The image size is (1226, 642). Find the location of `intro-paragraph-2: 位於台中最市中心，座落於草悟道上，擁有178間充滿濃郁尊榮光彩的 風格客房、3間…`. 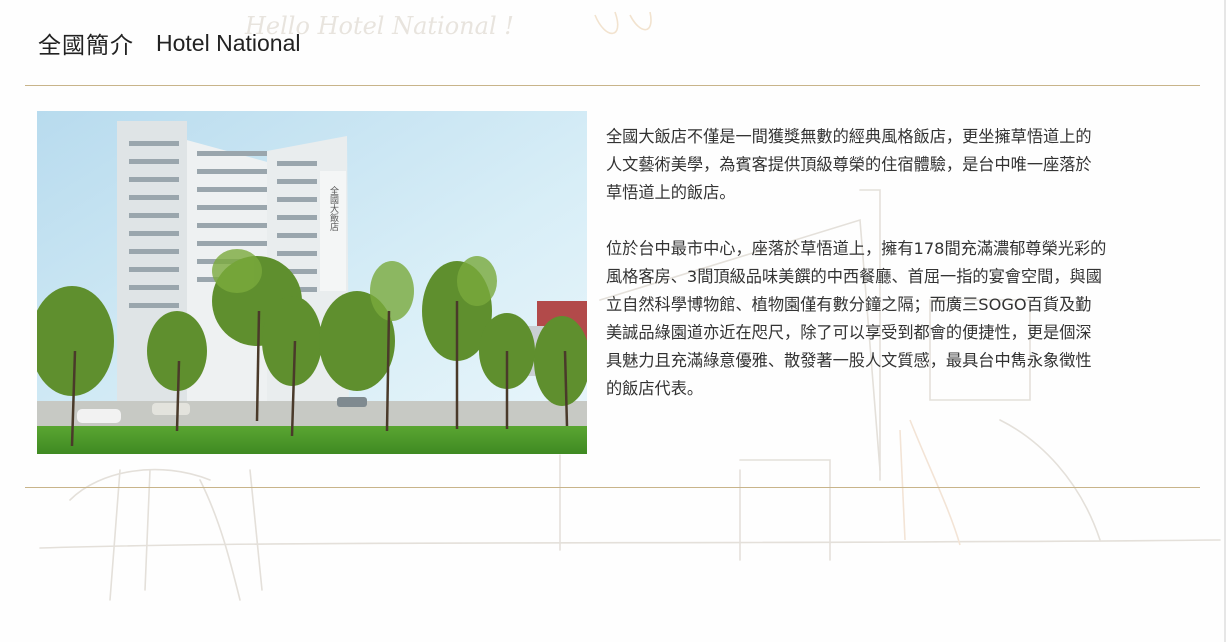

intro-paragraph-2: 位於台中最市中心，座落於草悟道上，擁有178間充滿濃郁尊榮光彩的 風格客房、3間… is located at coordinates (856, 318).